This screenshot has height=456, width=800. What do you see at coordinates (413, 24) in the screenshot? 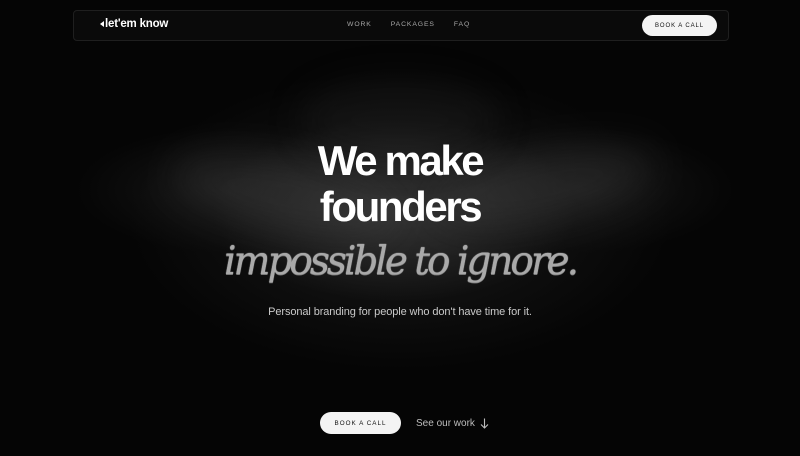
I see `nav-link-packages: PACKAGES` at bounding box center [413, 24].